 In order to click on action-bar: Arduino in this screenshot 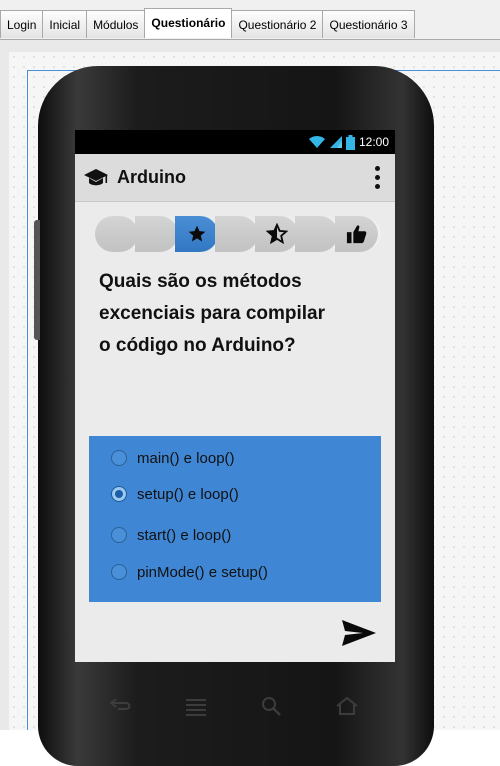, I will do `click(235, 178)`.